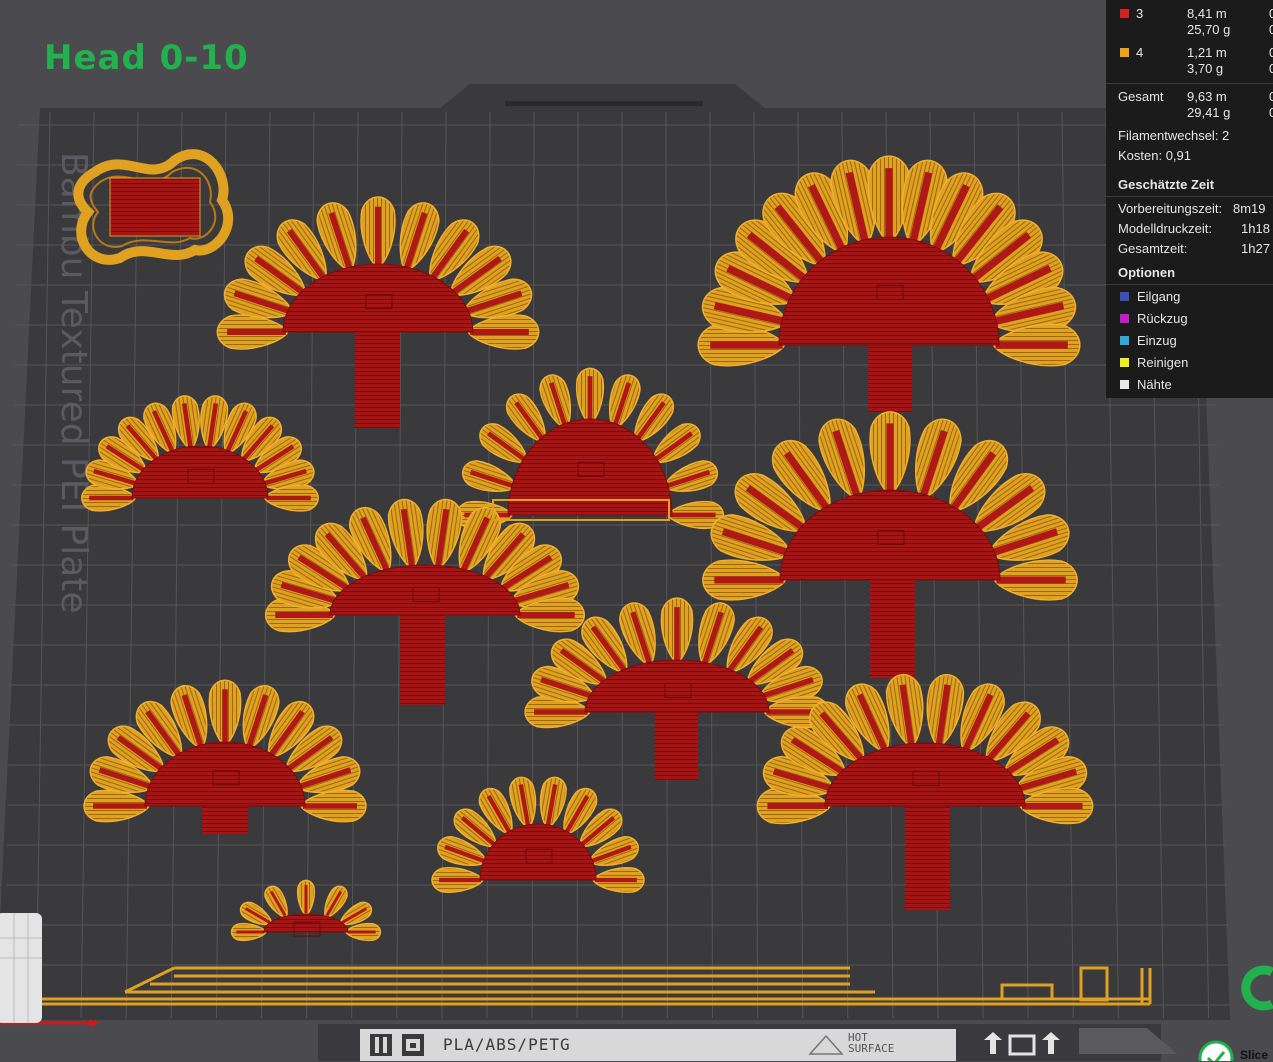 The image size is (1273, 1062). What do you see at coordinates (1208, 29) in the screenshot?
I see `filament-weight: 25,70 g` at bounding box center [1208, 29].